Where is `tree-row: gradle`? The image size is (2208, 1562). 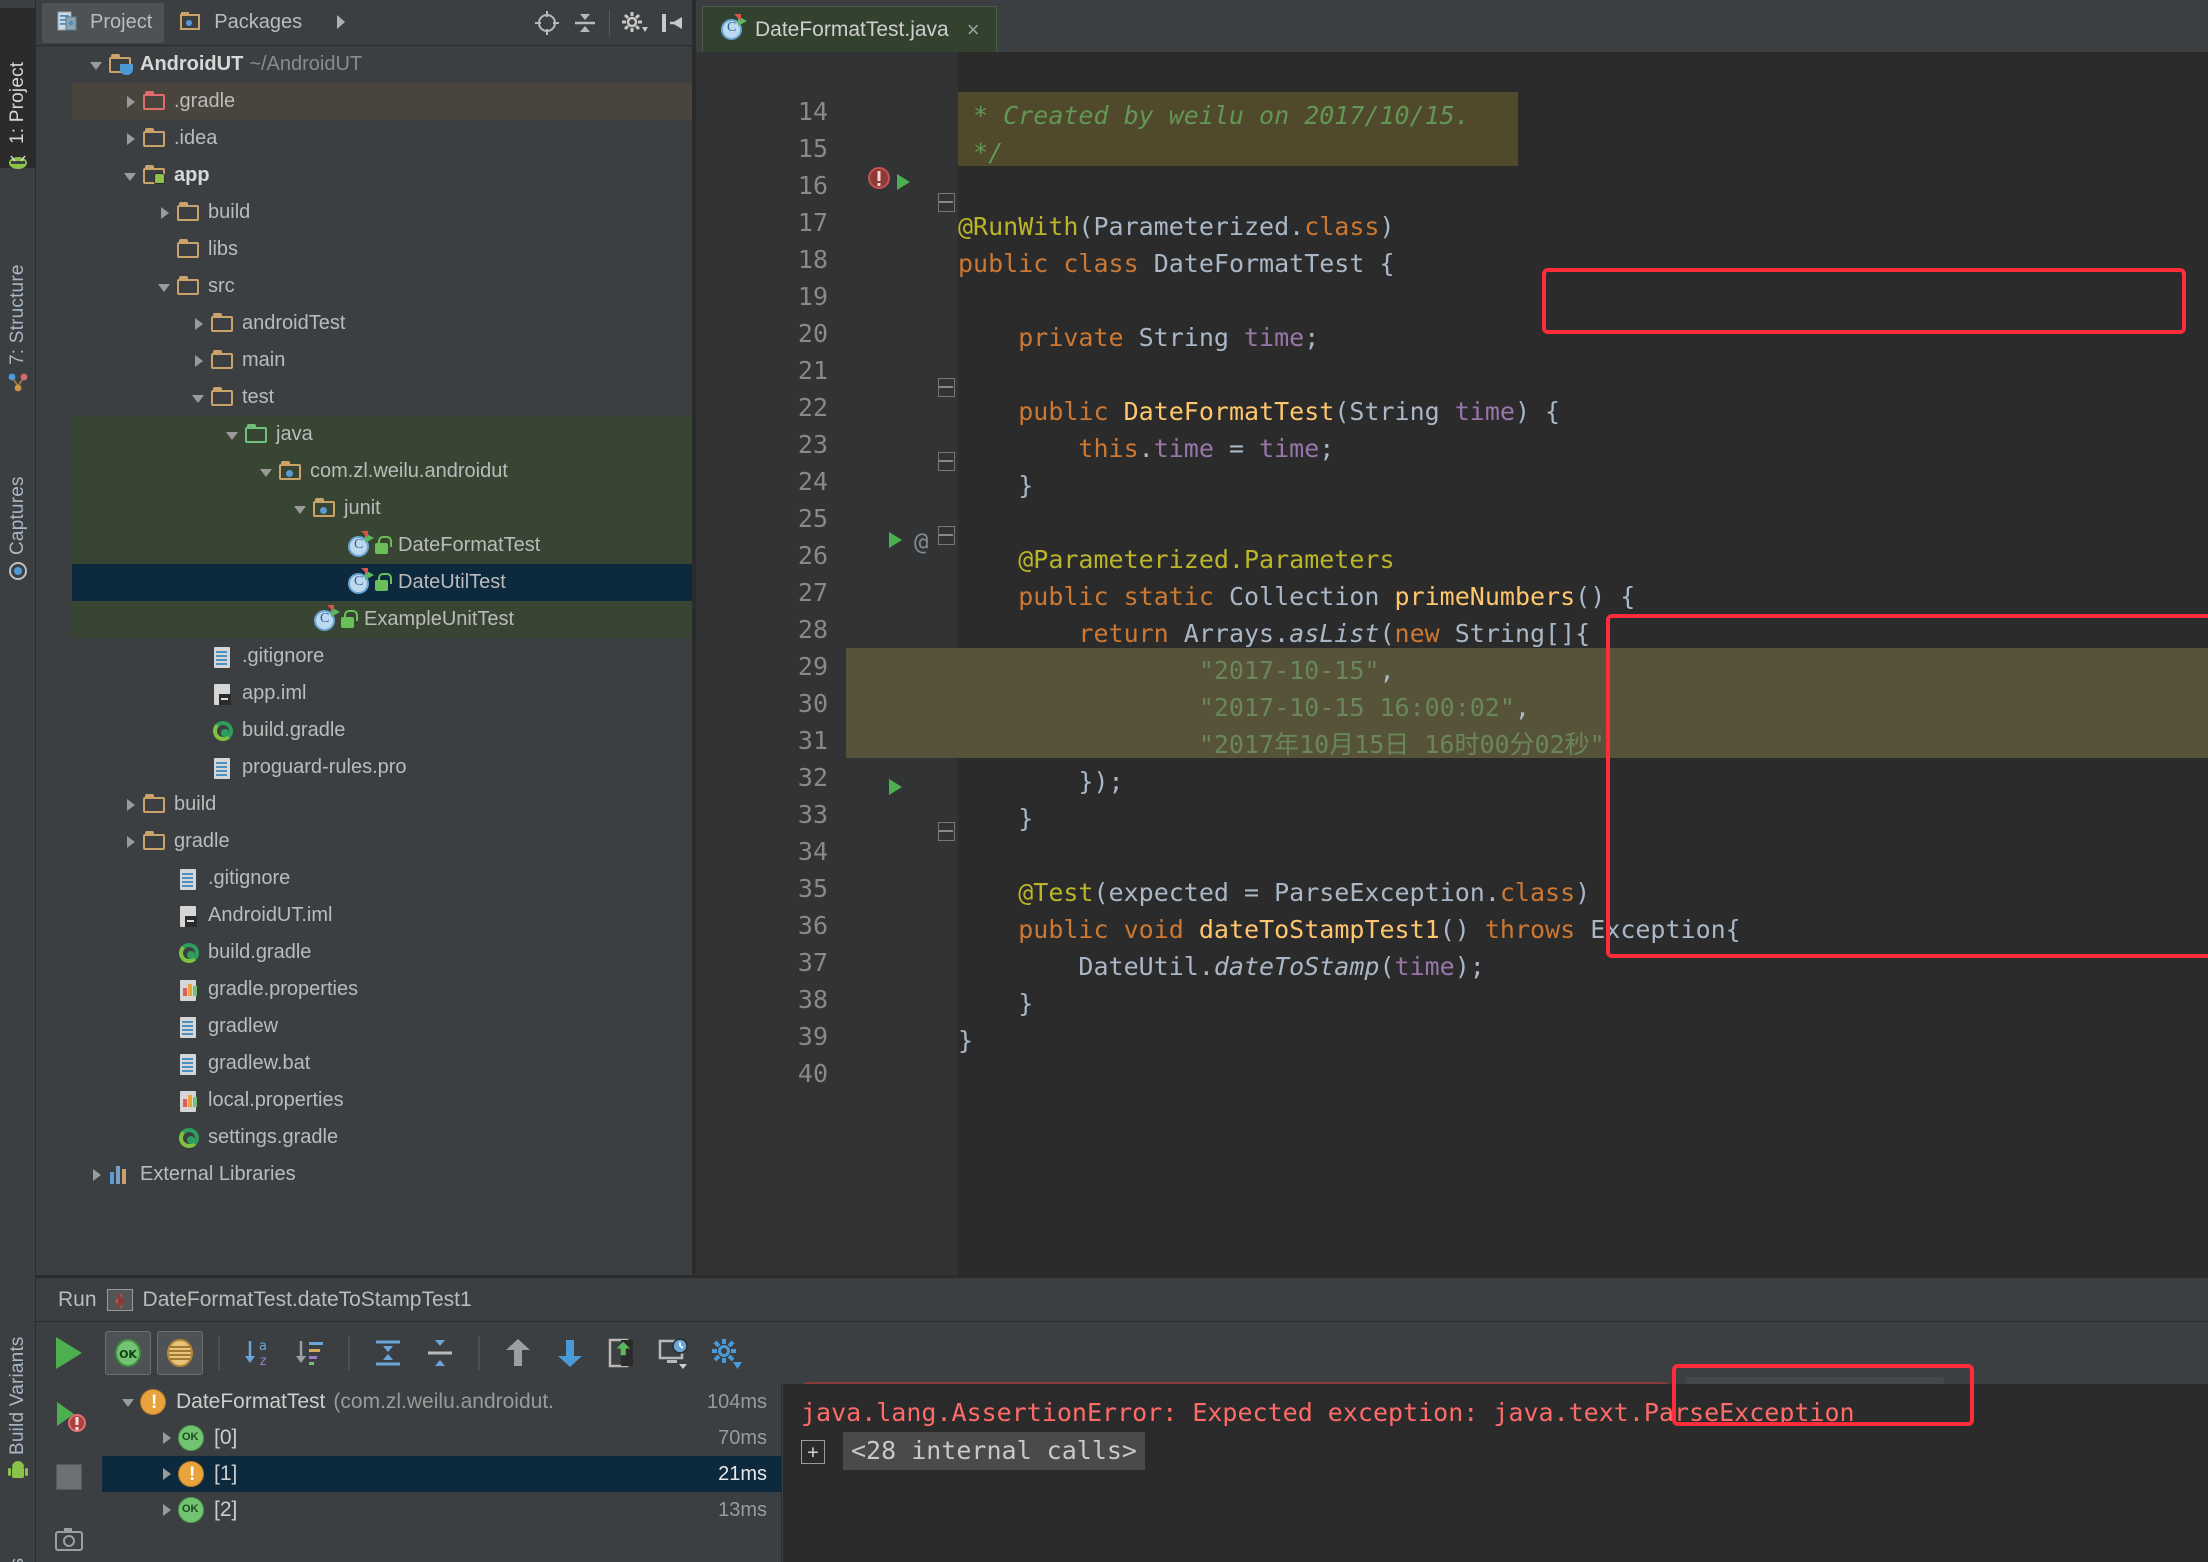 tree-row: gradle is located at coordinates (400, 841).